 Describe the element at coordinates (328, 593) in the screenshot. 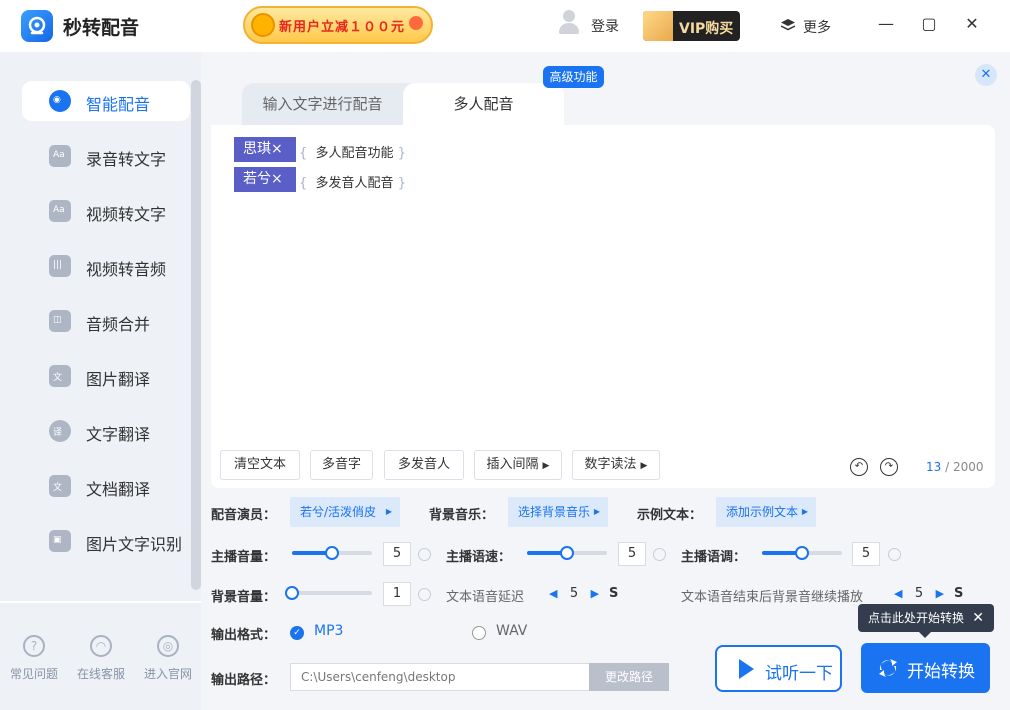

I see `bg-volume-slider` at that location.